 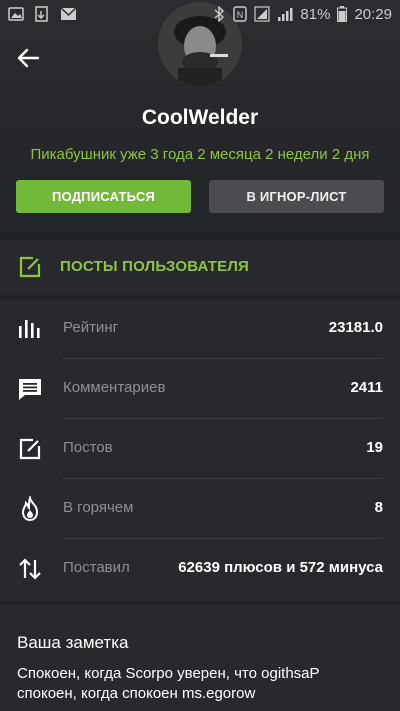 What do you see at coordinates (103, 196) in the screenshot?
I see `subscribe-button: ПОДПИСАТЬСЯ` at bounding box center [103, 196].